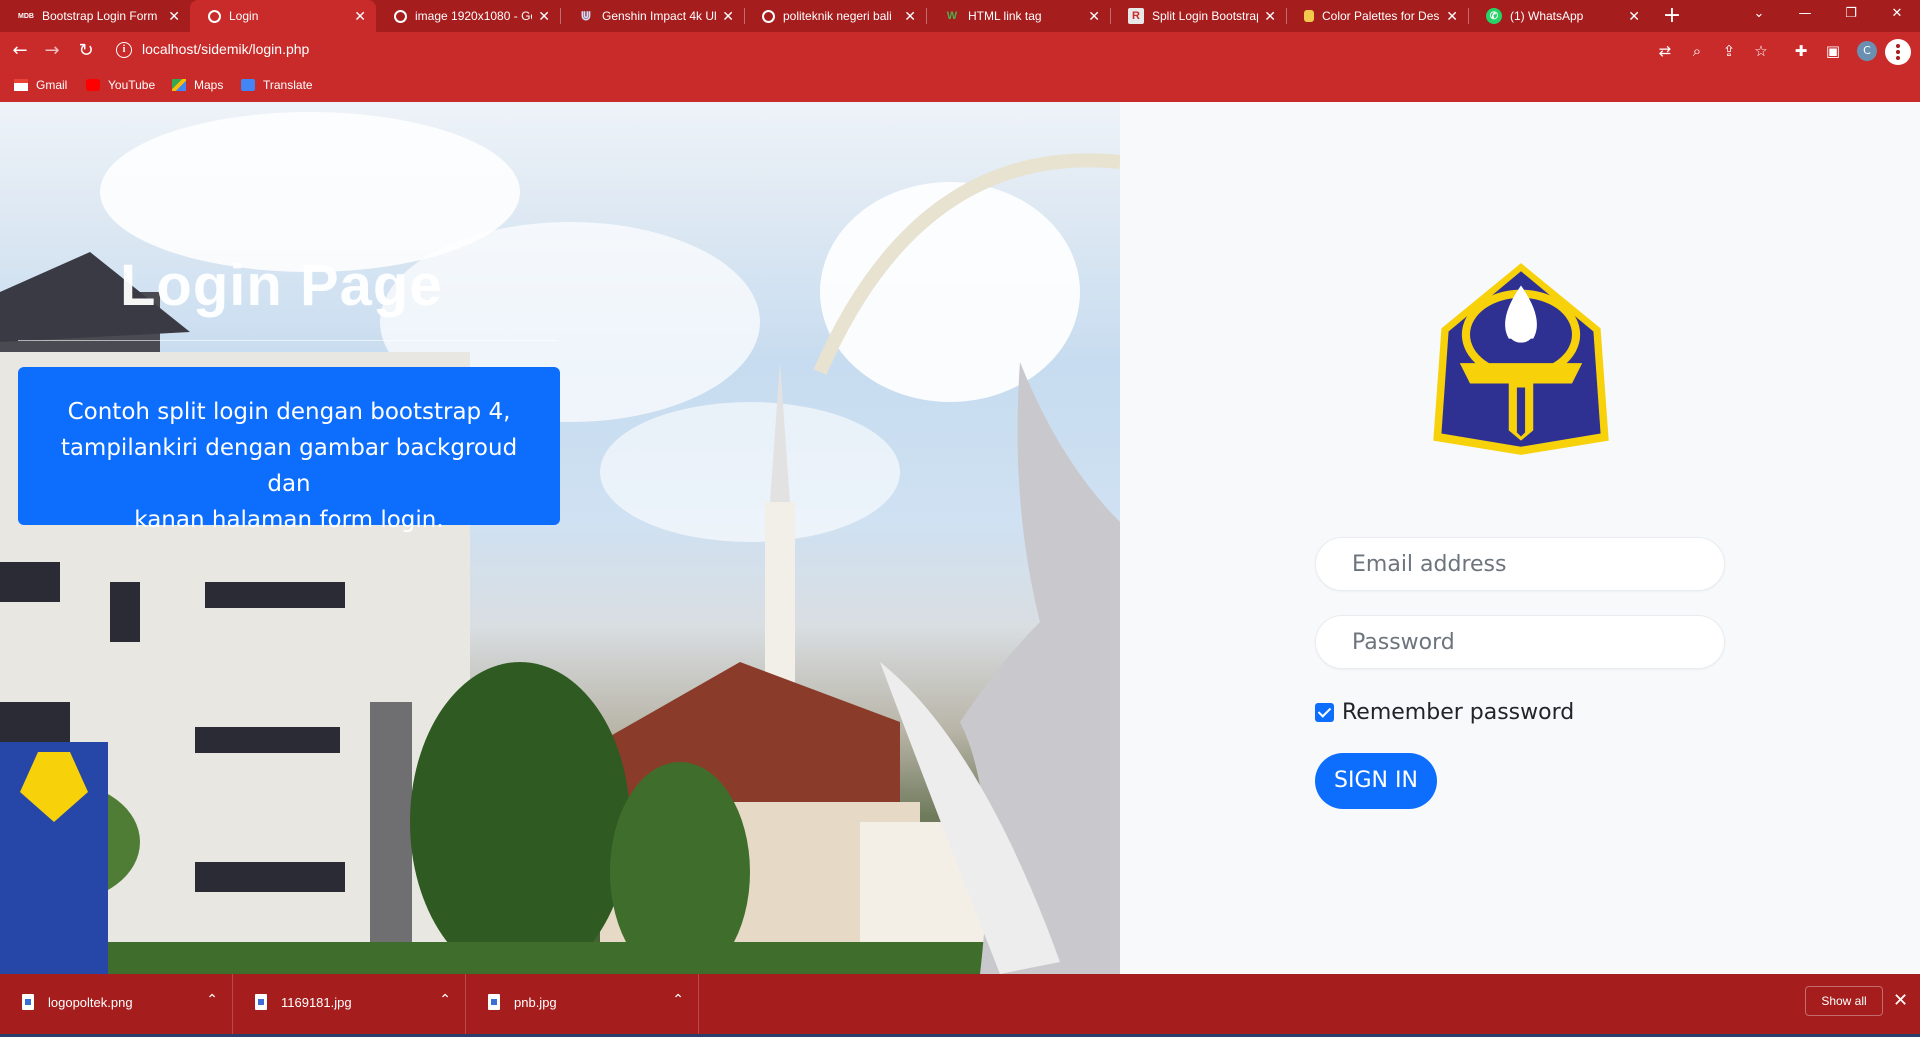 The width and height of the screenshot is (1920, 1037). I want to click on share-icon: ⇪, so click(1729, 51).